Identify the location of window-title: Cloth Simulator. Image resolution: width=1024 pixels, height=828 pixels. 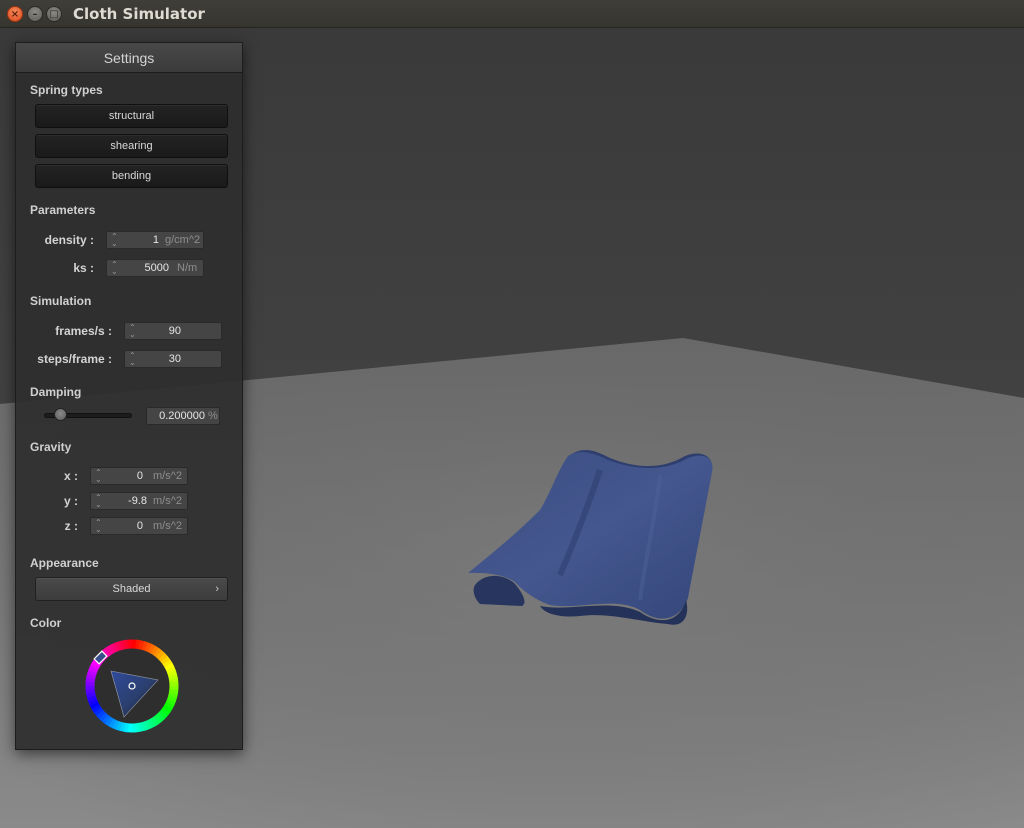
(139, 14).